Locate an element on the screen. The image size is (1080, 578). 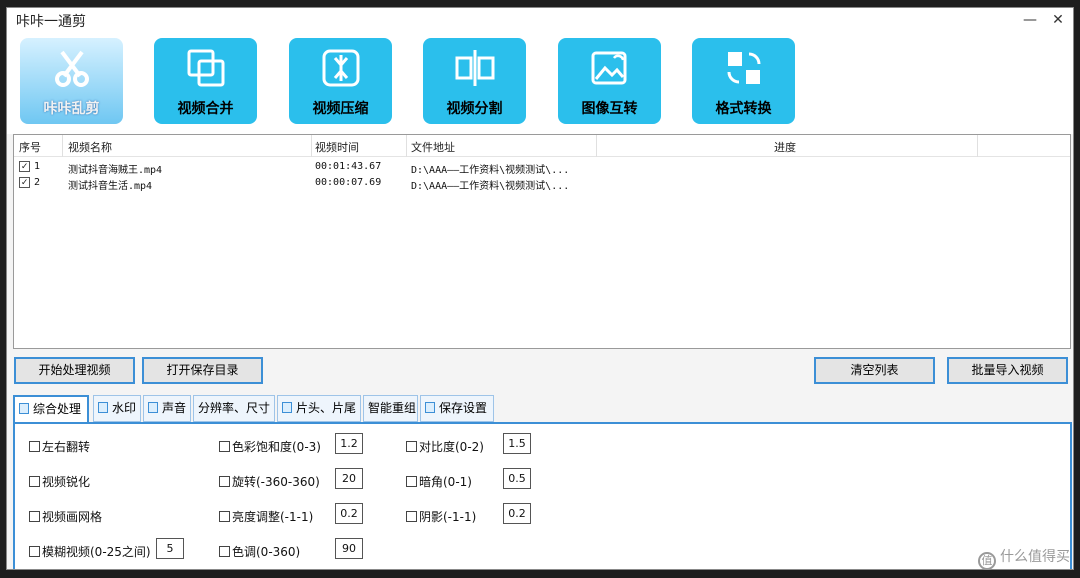
shadow-value-input: 0.2 is located at coordinates (517, 513).